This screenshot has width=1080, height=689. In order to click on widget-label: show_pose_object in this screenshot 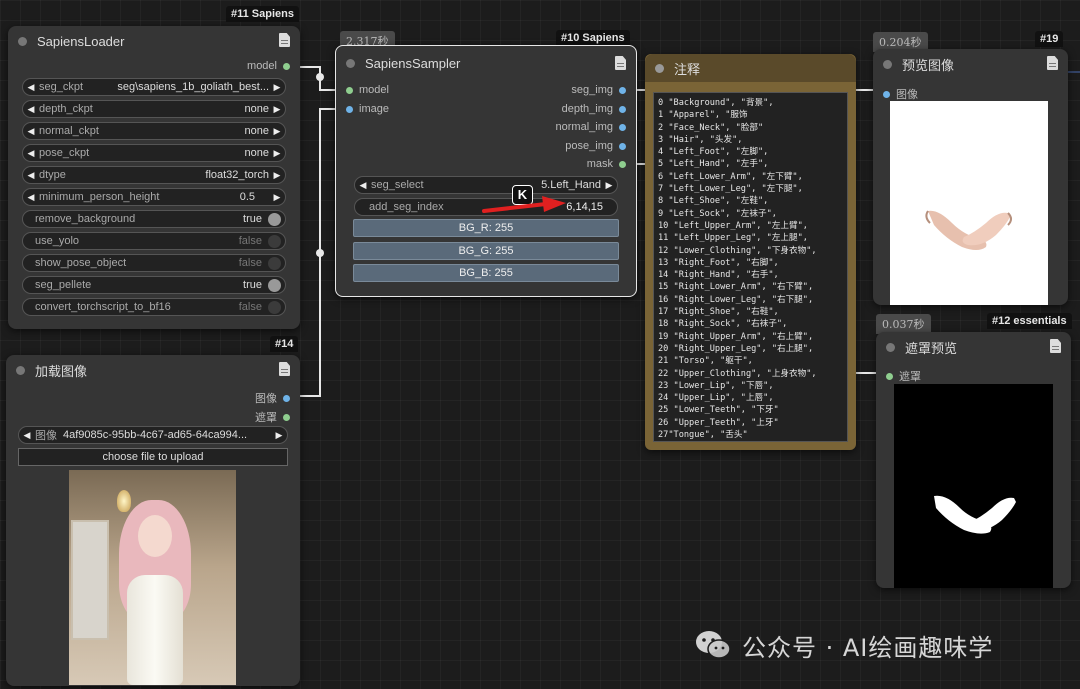, I will do `click(81, 263)`.